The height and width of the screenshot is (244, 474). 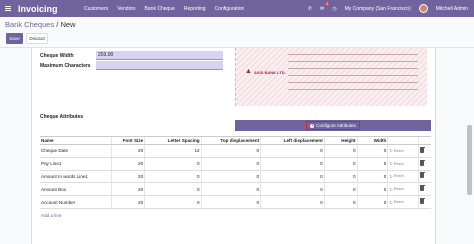 I want to click on cell-name: Pay Line1, so click(x=76, y=164).